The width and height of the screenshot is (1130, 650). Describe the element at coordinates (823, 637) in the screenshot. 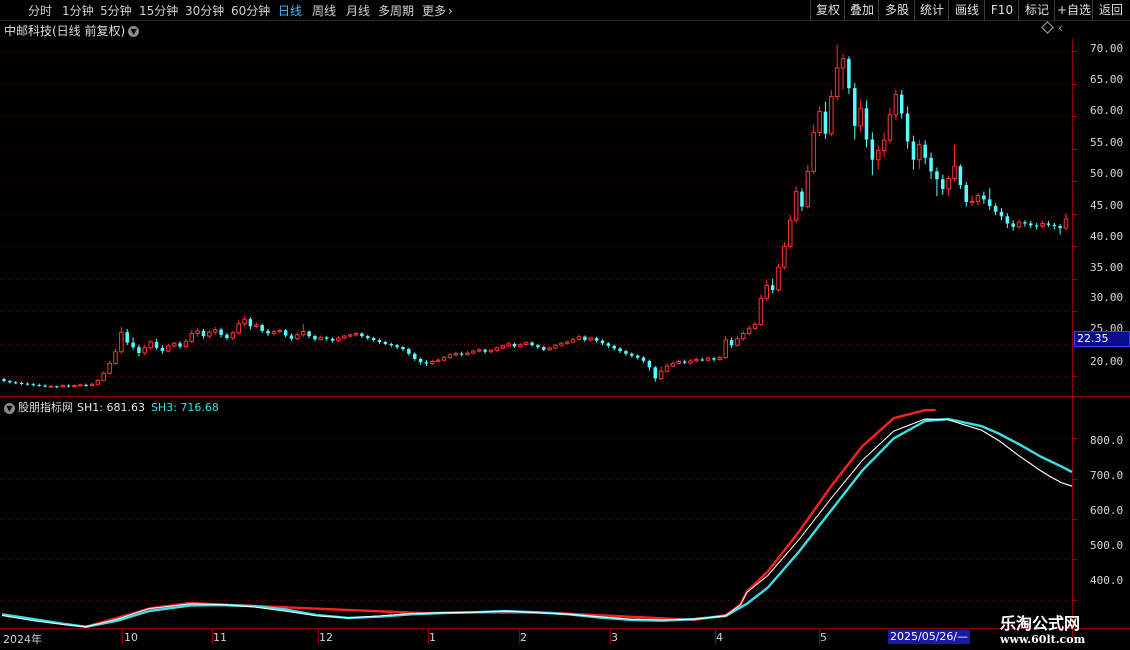

I see `x-axis-label: 5` at that location.